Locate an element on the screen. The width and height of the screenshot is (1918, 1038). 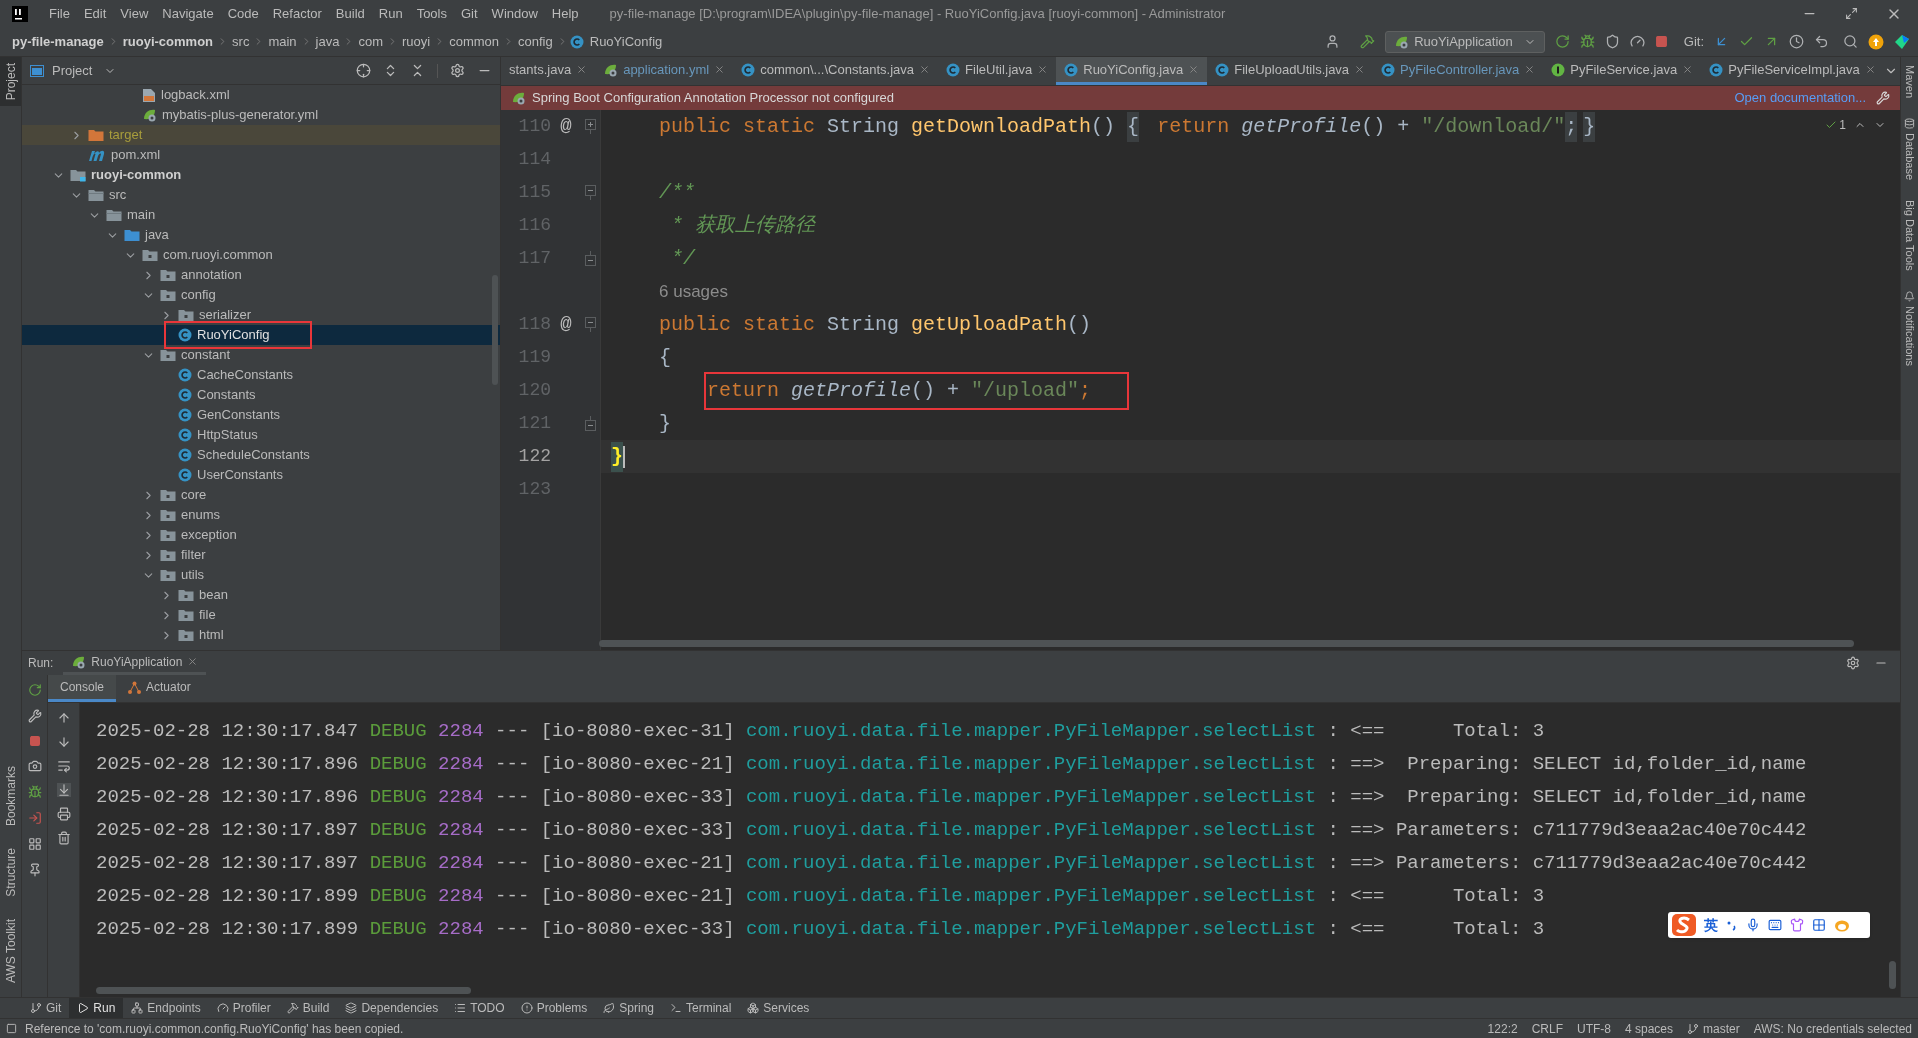
tool-window-button: Run is located at coordinates (96, 1008).